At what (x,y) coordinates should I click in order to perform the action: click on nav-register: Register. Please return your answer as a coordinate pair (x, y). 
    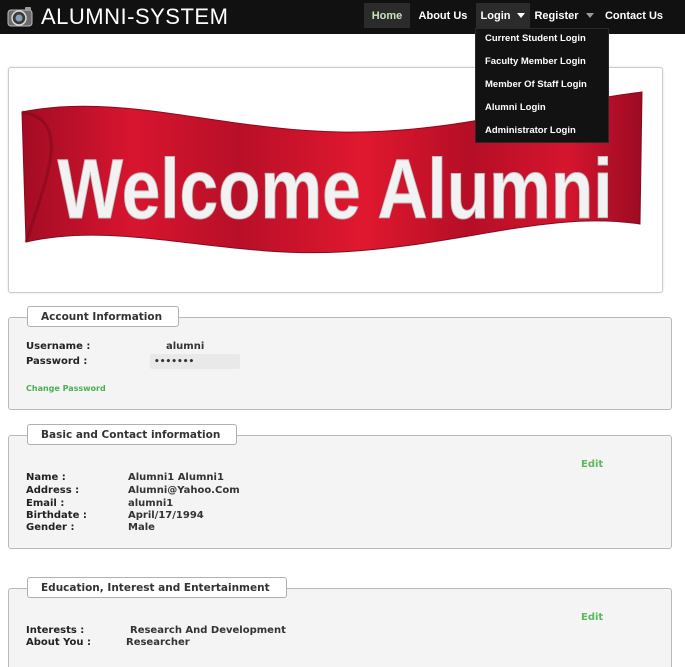
    Looking at the image, I should click on (564, 15).